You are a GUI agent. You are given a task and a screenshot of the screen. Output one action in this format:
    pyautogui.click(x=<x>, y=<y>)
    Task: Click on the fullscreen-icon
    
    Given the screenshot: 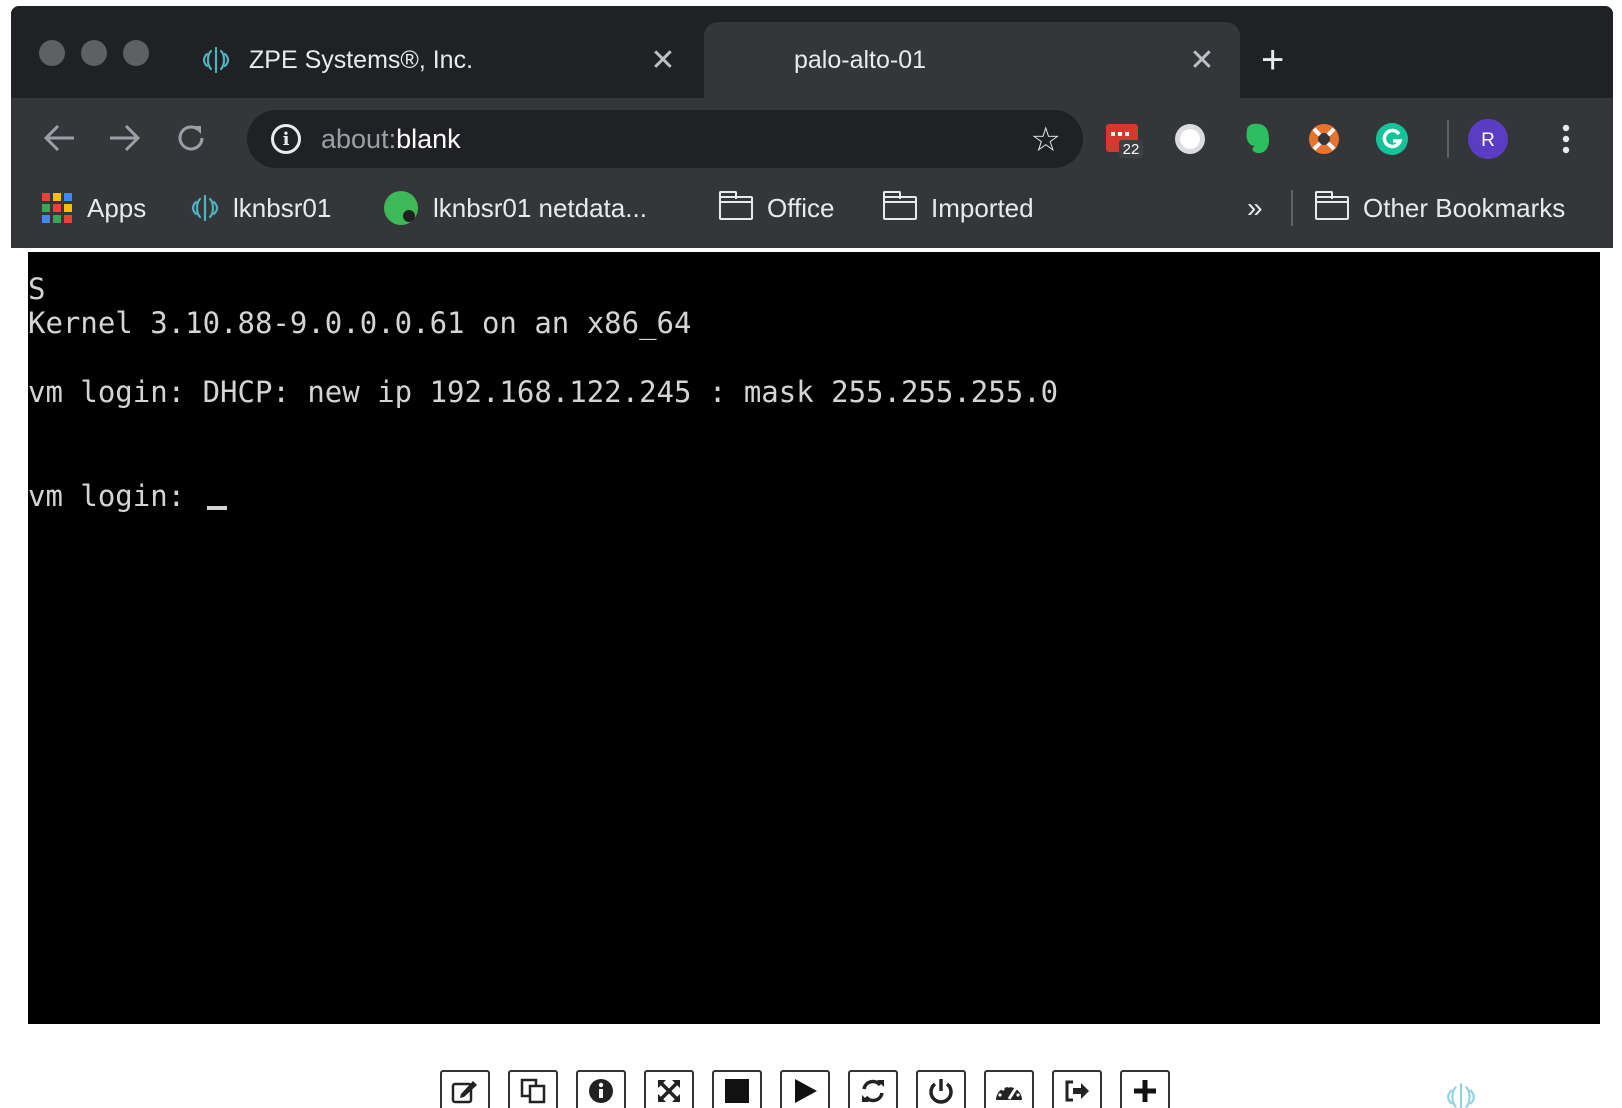 What is the action you would take?
    pyautogui.click(x=669, y=1091)
    